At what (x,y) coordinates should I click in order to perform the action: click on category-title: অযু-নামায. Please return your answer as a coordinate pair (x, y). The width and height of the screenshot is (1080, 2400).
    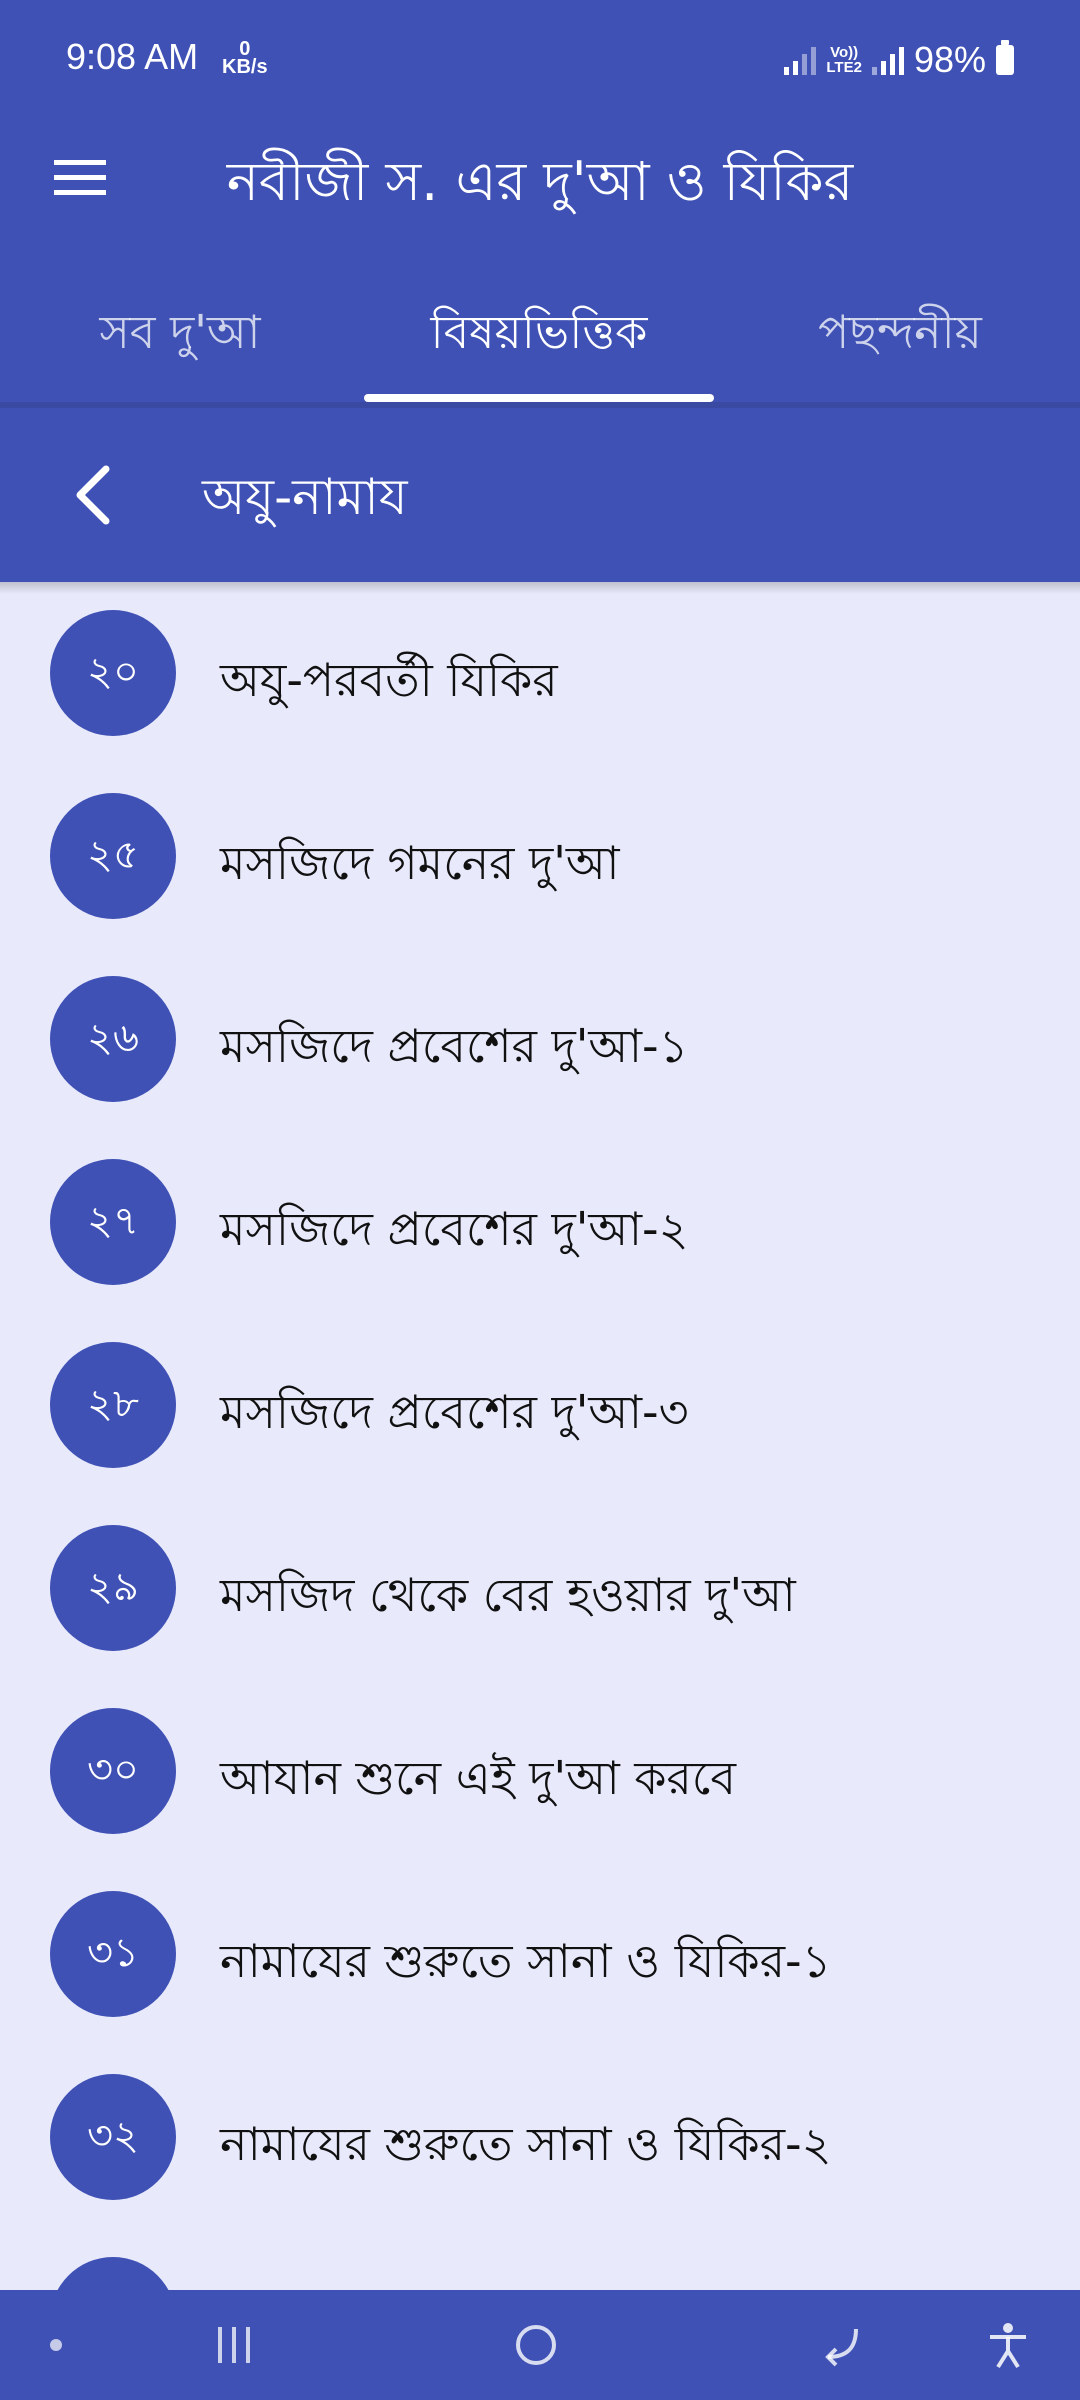
    Looking at the image, I should click on (305, 497).